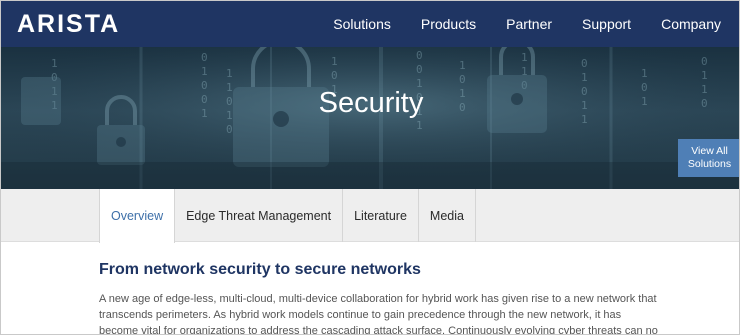  What do you see at coordinates (606, 24) in the screenshot?
I see `nav-support: Support` at bounding box center [606, 24].